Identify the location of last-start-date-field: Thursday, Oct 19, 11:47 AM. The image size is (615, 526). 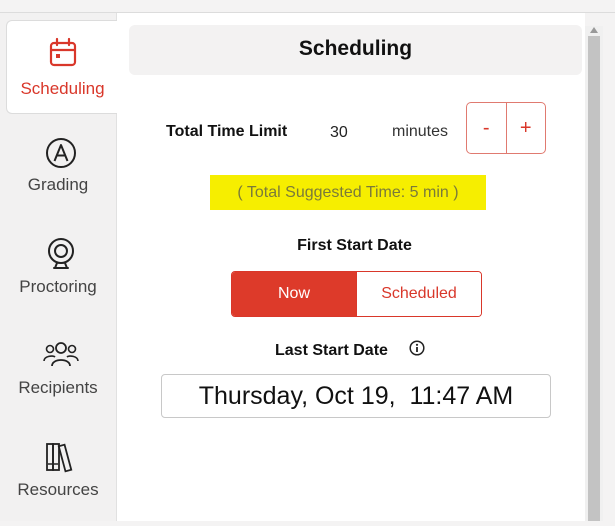
(356, 396).